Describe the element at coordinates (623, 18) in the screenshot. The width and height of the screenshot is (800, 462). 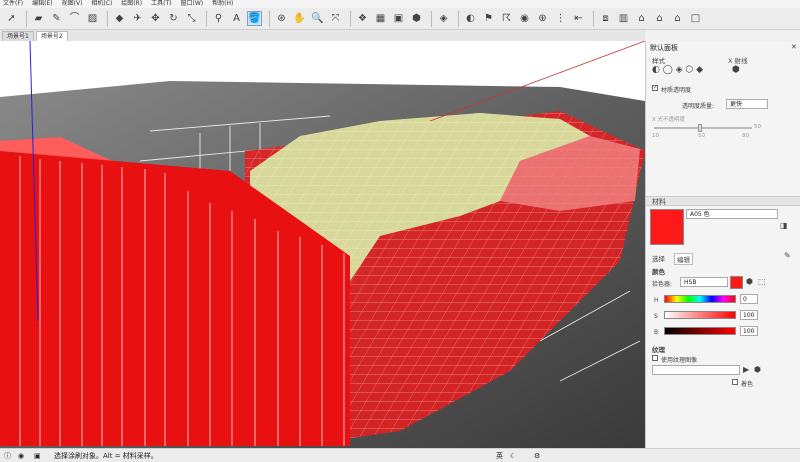
I see `top-view-icon: ▥` at that location.